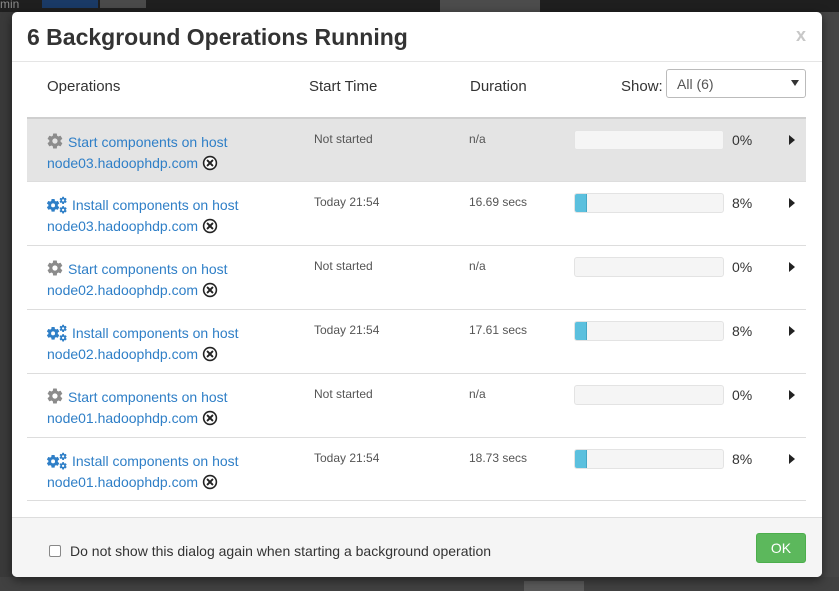 Image resolution: width=839 pixels, height=591 pixels. I want to click on dialog-header: 6 Background Operations Running x, so click(417, 37).